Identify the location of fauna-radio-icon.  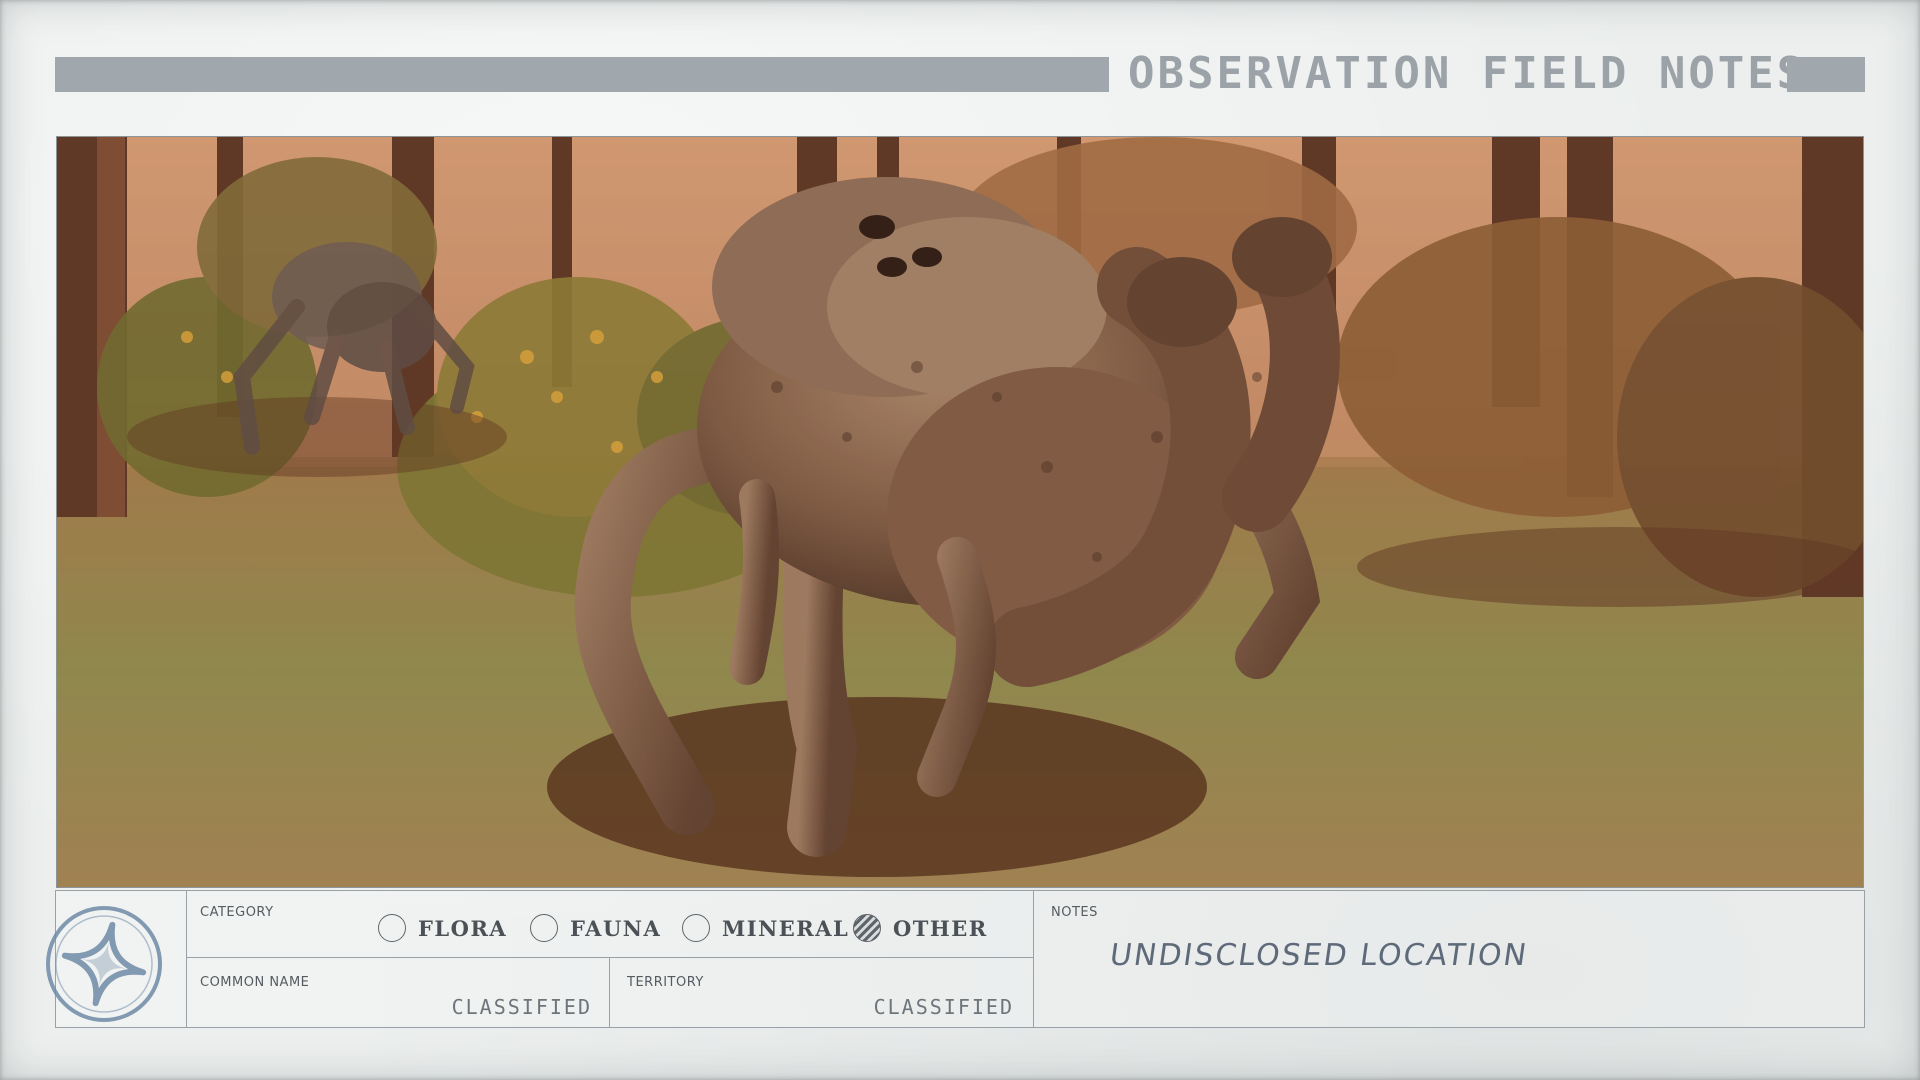
(544, 928).